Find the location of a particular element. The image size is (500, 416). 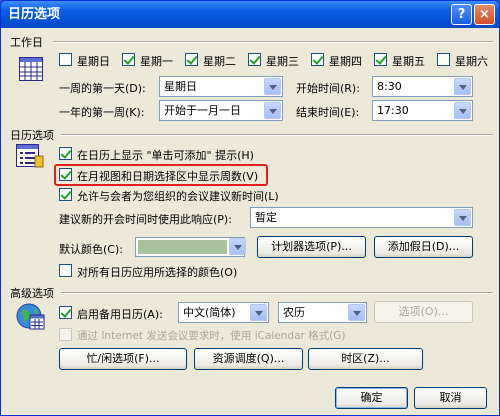

checkbox-sunday is located at coordinates (65, 59).